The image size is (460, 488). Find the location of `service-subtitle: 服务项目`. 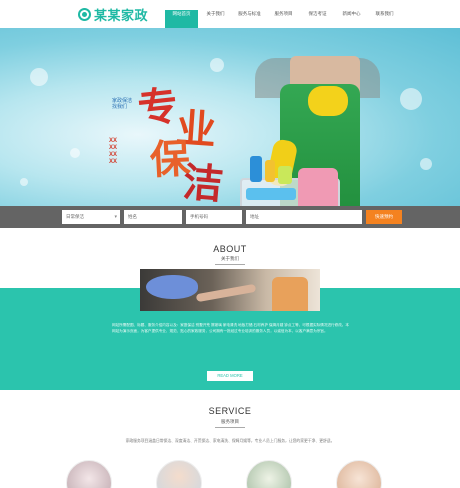

service-subtitle: 服务项目 is located at coordinates (230, 421).